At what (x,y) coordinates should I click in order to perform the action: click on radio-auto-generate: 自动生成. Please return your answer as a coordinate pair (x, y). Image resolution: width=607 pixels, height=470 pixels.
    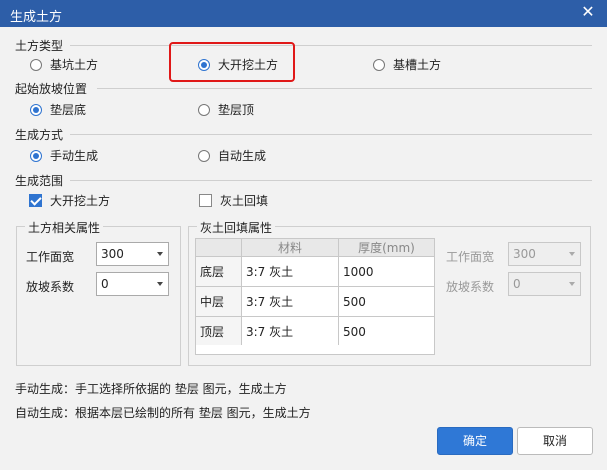
    Looking at the image, I should click on (232, 155).